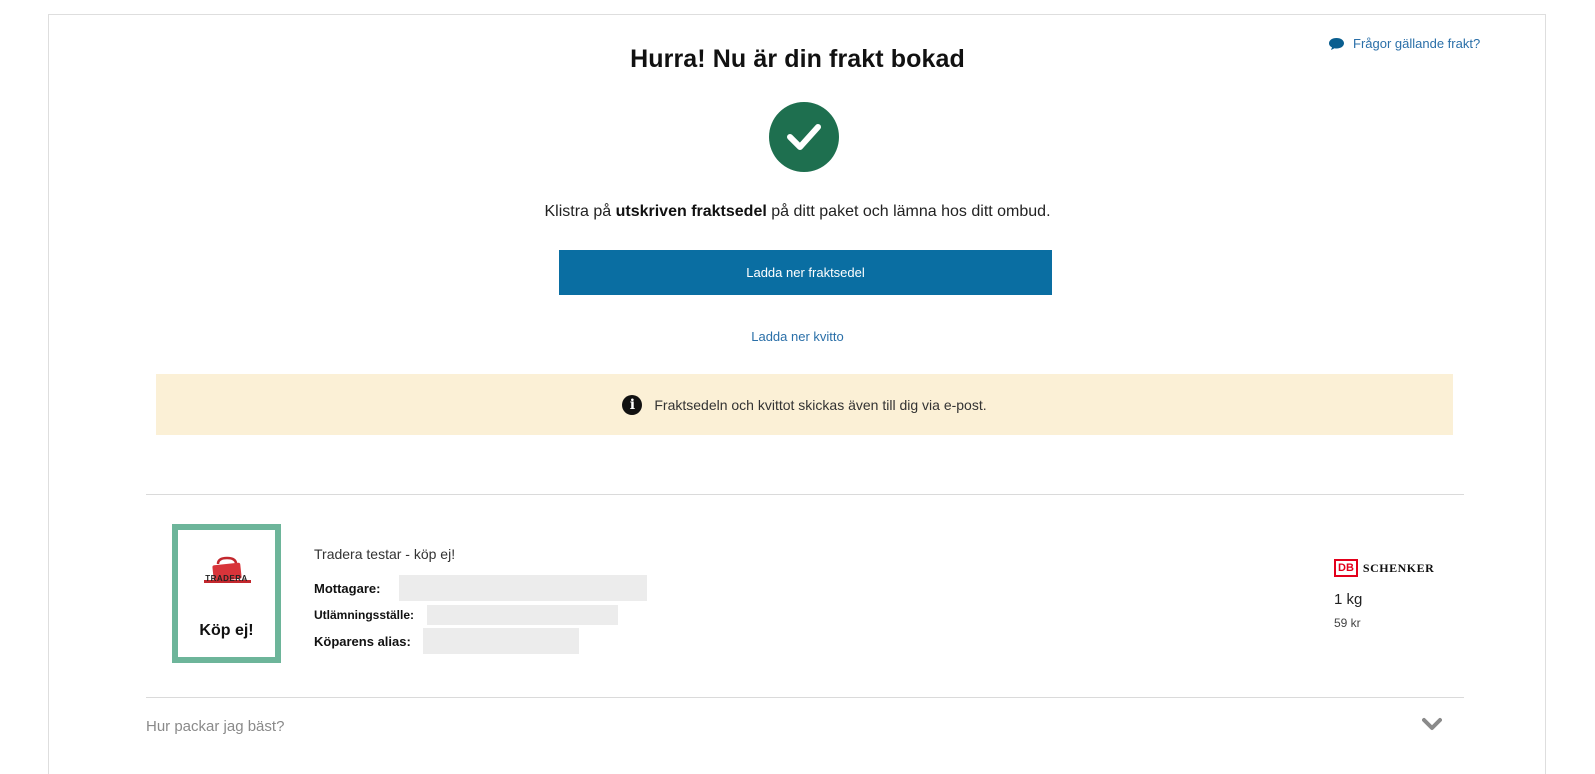  What do you see at coordinates (805, 494) in the screenshot?
I see `section-divider` at bounding box center [805, 494].